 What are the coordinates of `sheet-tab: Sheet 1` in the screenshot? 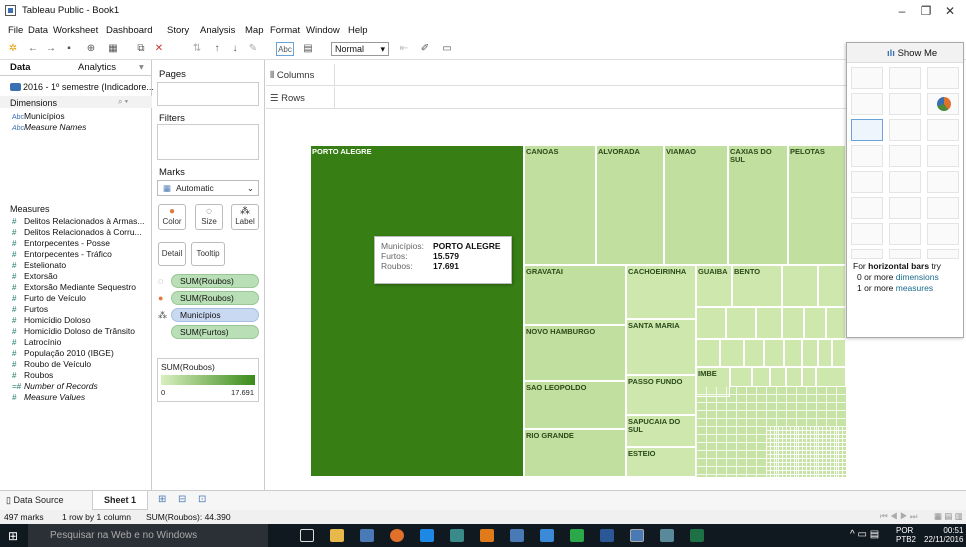 It's located at (120, 500).